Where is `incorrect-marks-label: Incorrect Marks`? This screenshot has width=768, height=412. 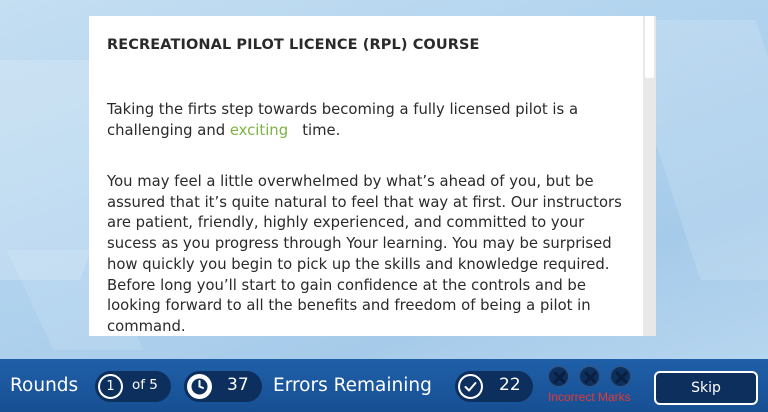
incorrect-marks-label: Incorrect Marks is located at coordinates (589, 397).